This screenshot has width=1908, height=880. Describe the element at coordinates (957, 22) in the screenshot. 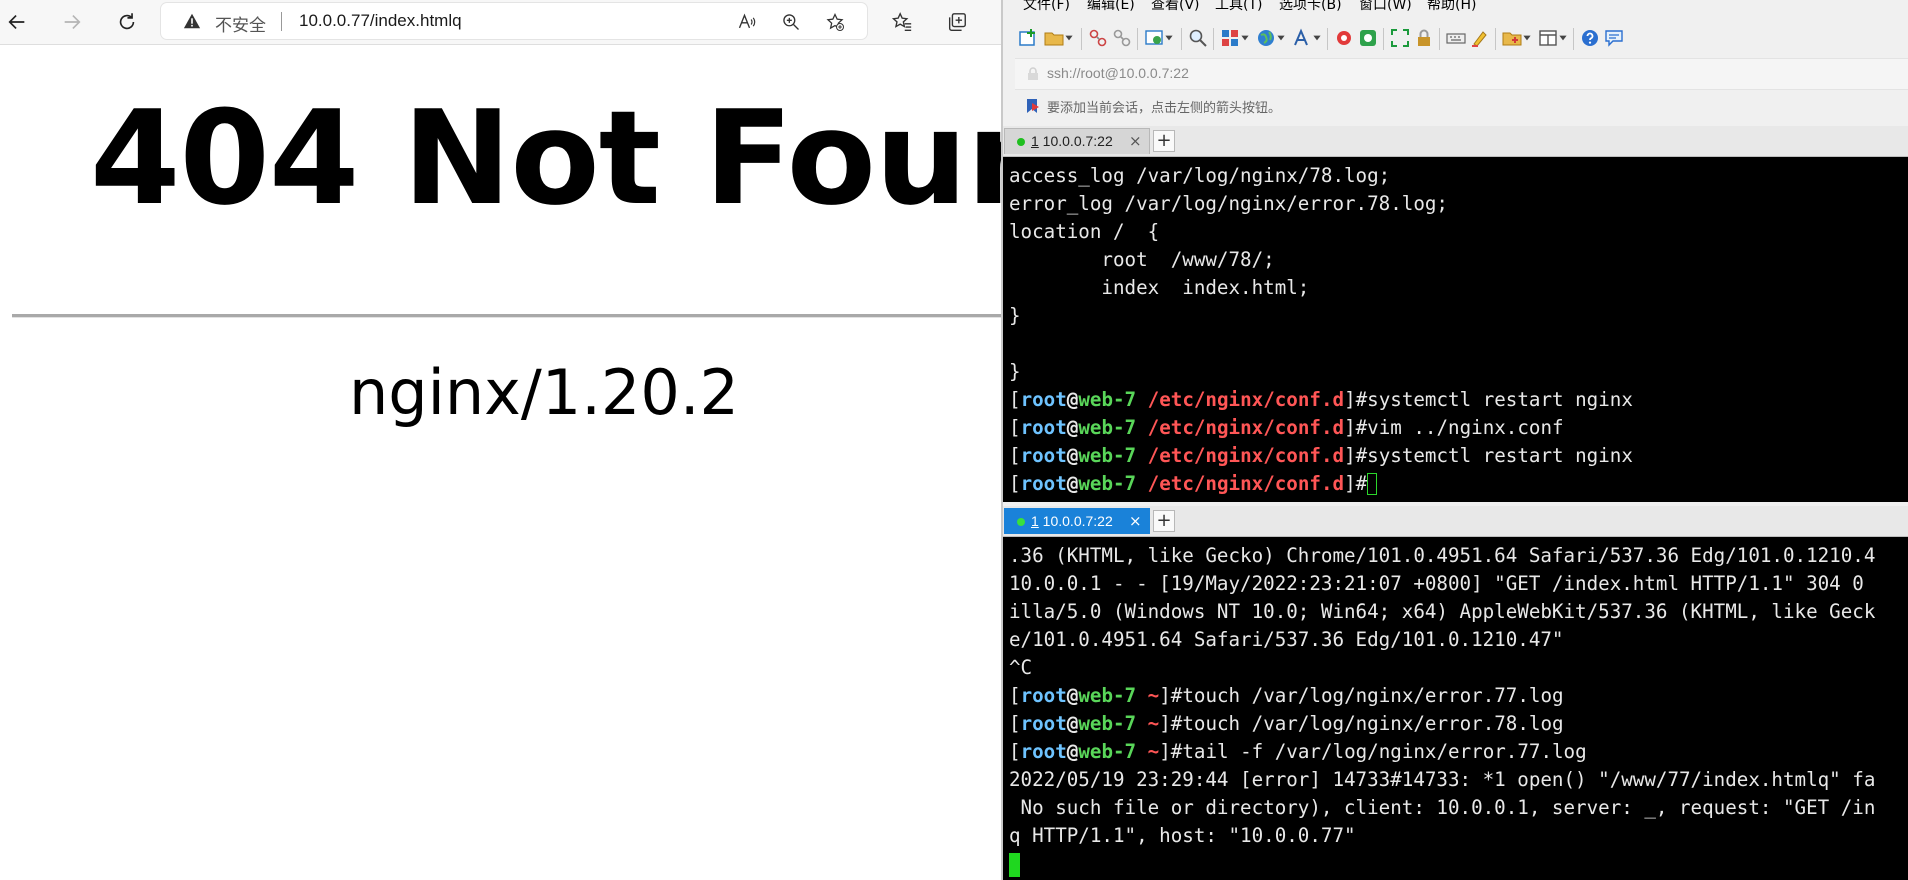

I see `collections-button` at that location.